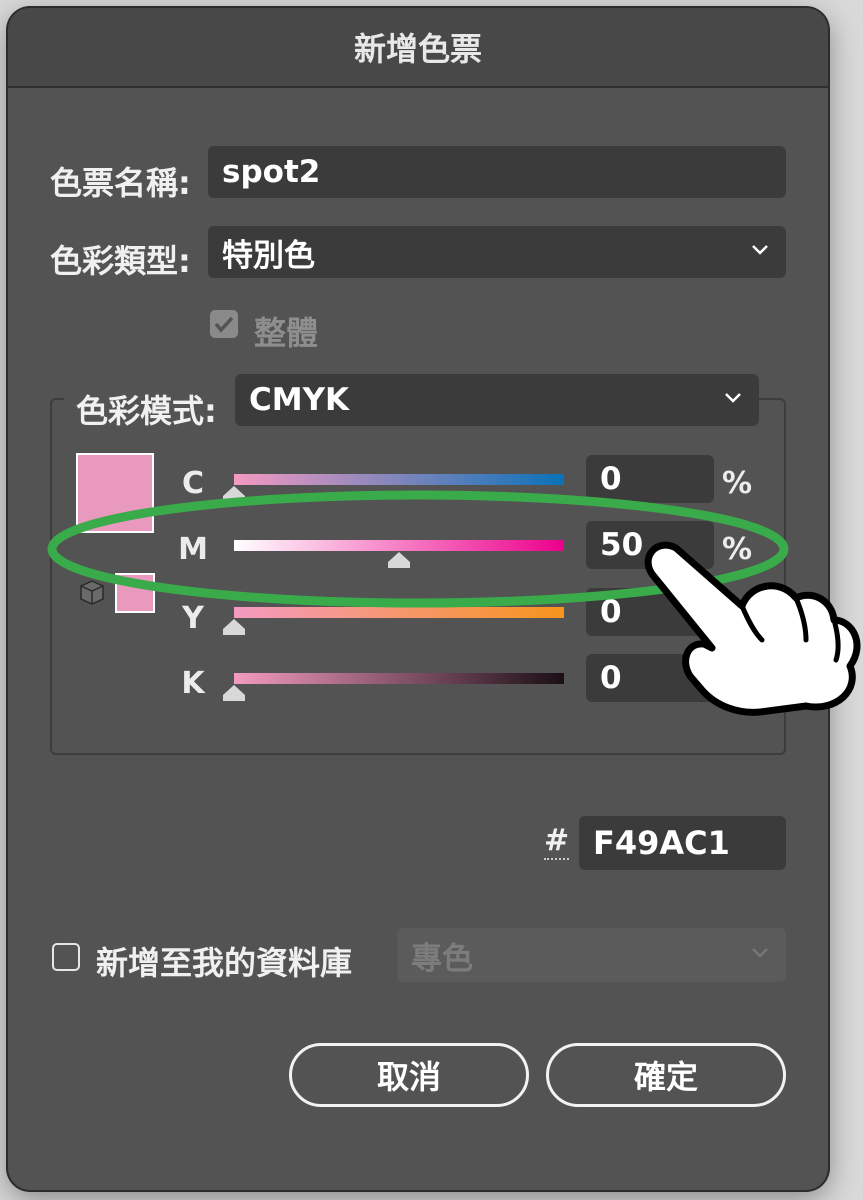 The height and width of the screenshot is (1200, 863). Describe the element at coordinates (650, 678) in the screenshot. I see `channel-k-input: 0` at that location.